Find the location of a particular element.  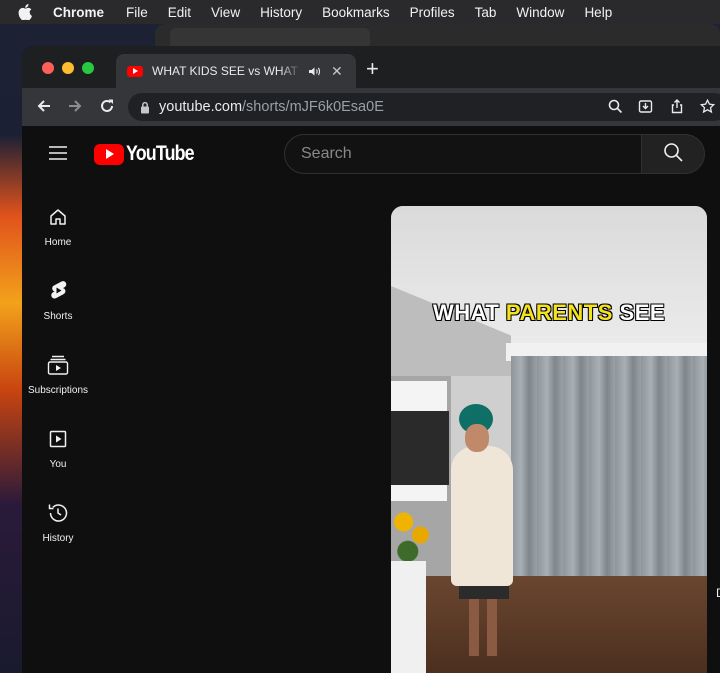

sidebar-item-label: Home is located at coordinates (58, 242).